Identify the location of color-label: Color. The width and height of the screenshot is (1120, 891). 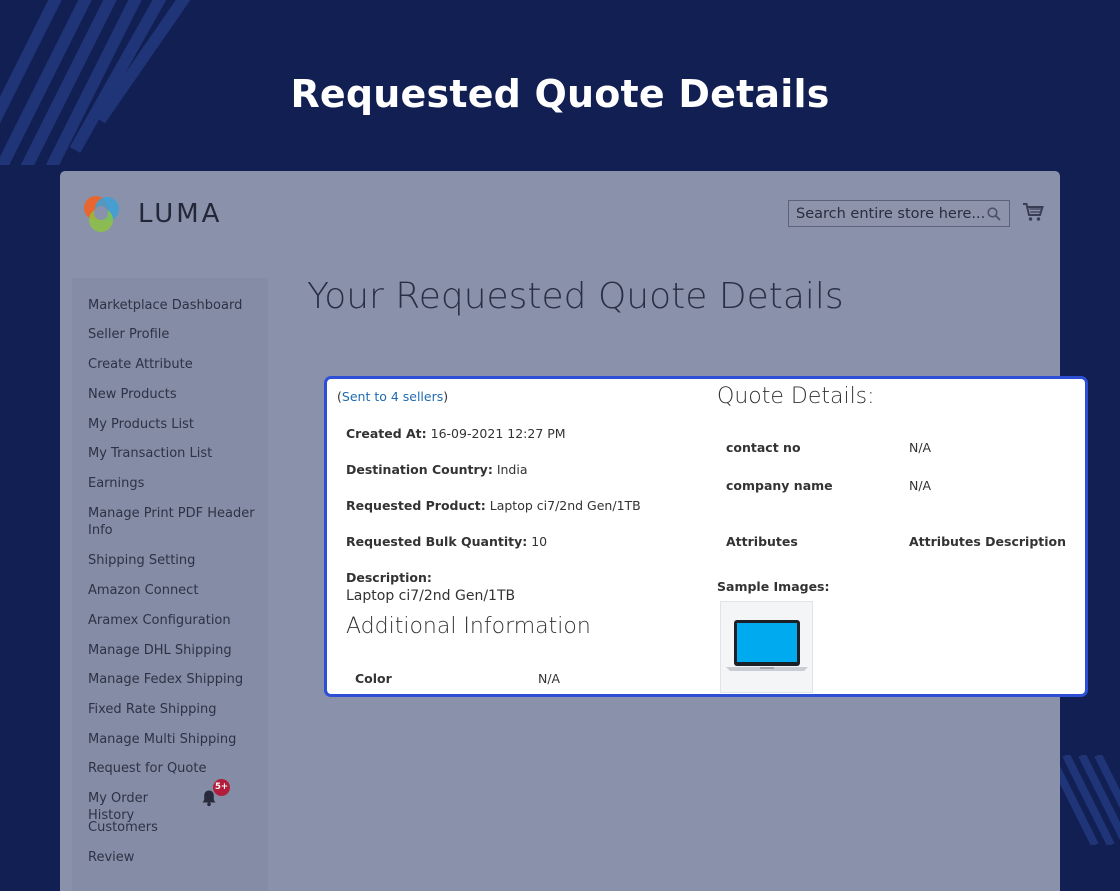
(373, 678).